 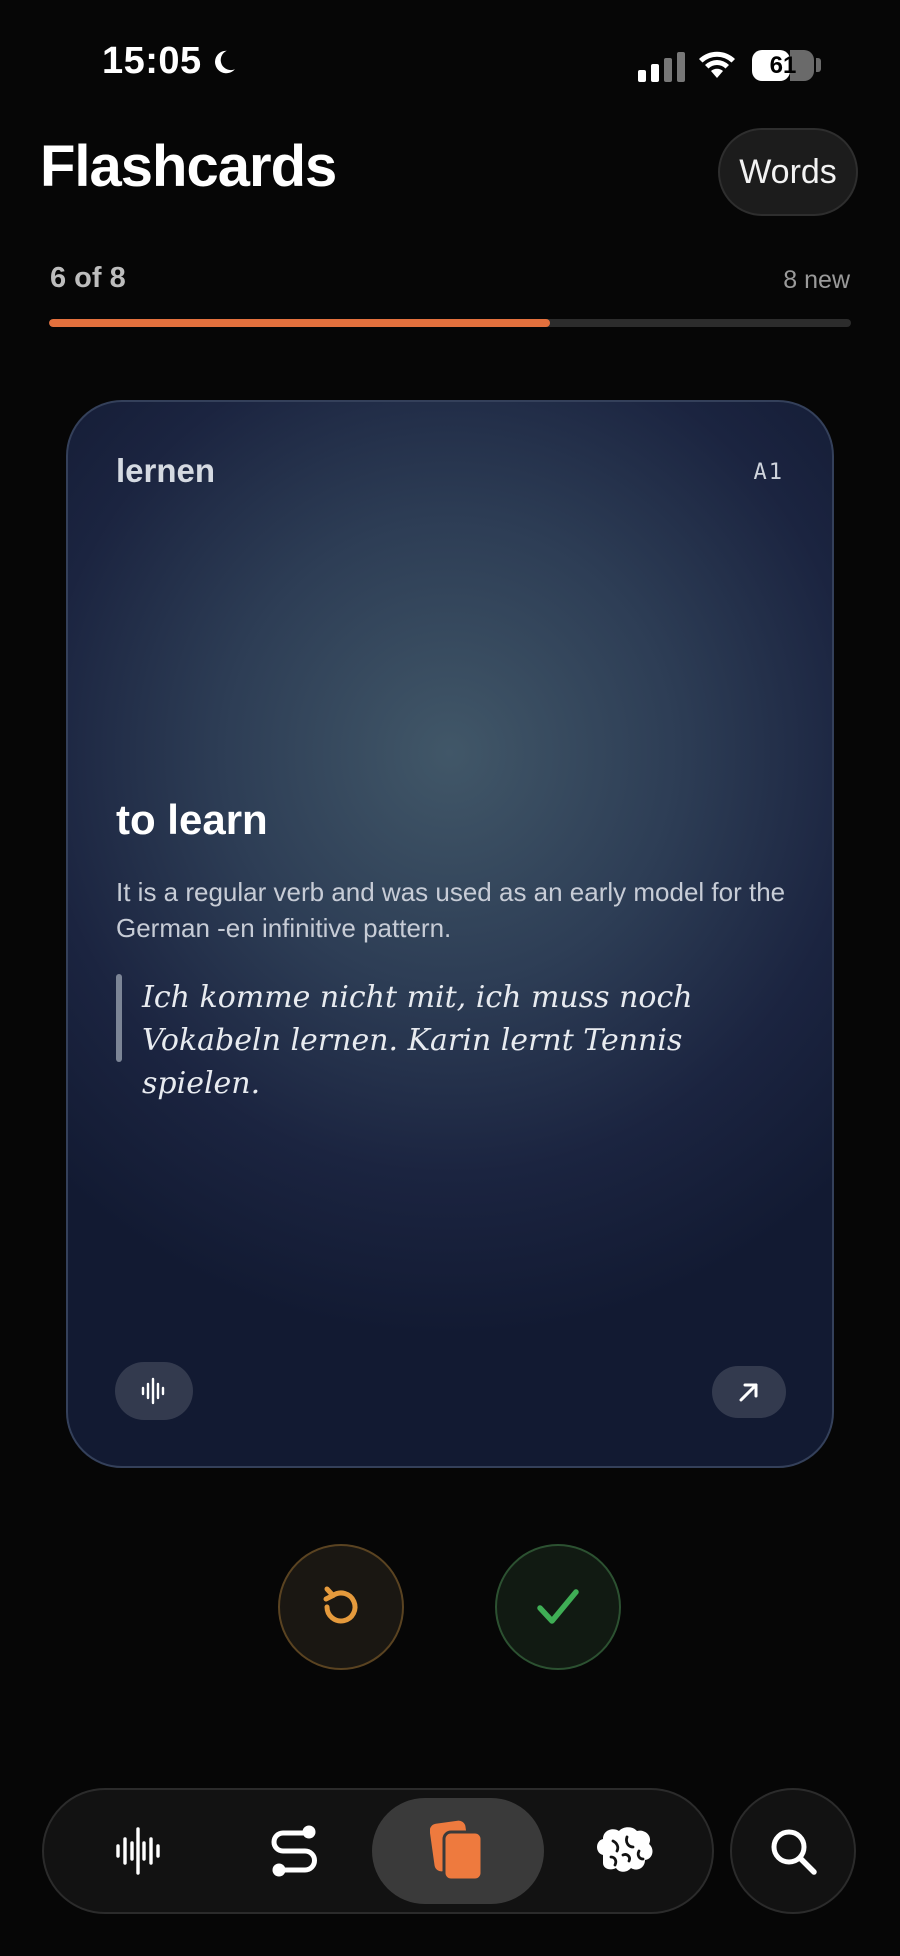 I want to click on nav-item-listen, so click(x=138, y=1851).